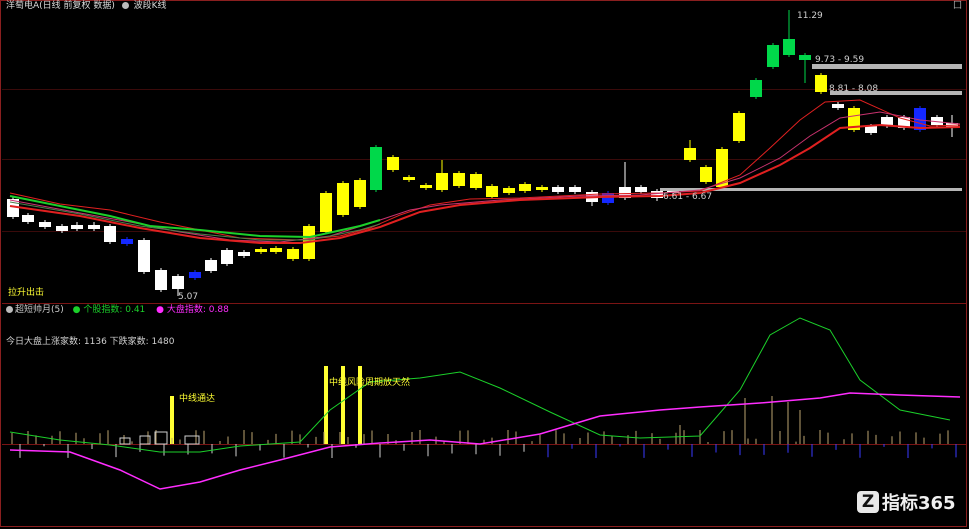 This screenshot has height=529, width=969. Describe the element at coordinates (90, 342) in the screenshot. I see `market-breadth-label: 今日大盘上涨家数: 1136 下跌家数: 1480` at that location.